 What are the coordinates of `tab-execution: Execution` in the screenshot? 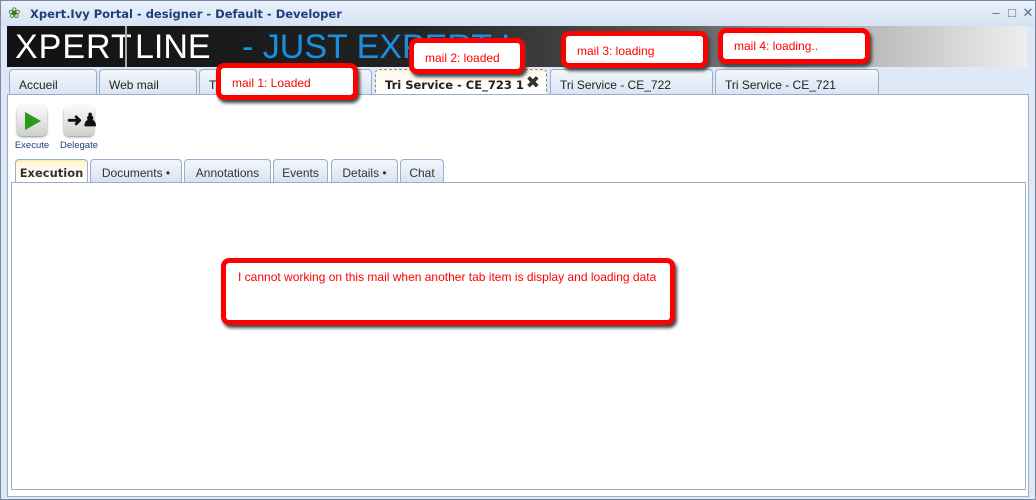 It's located at (51, 171).